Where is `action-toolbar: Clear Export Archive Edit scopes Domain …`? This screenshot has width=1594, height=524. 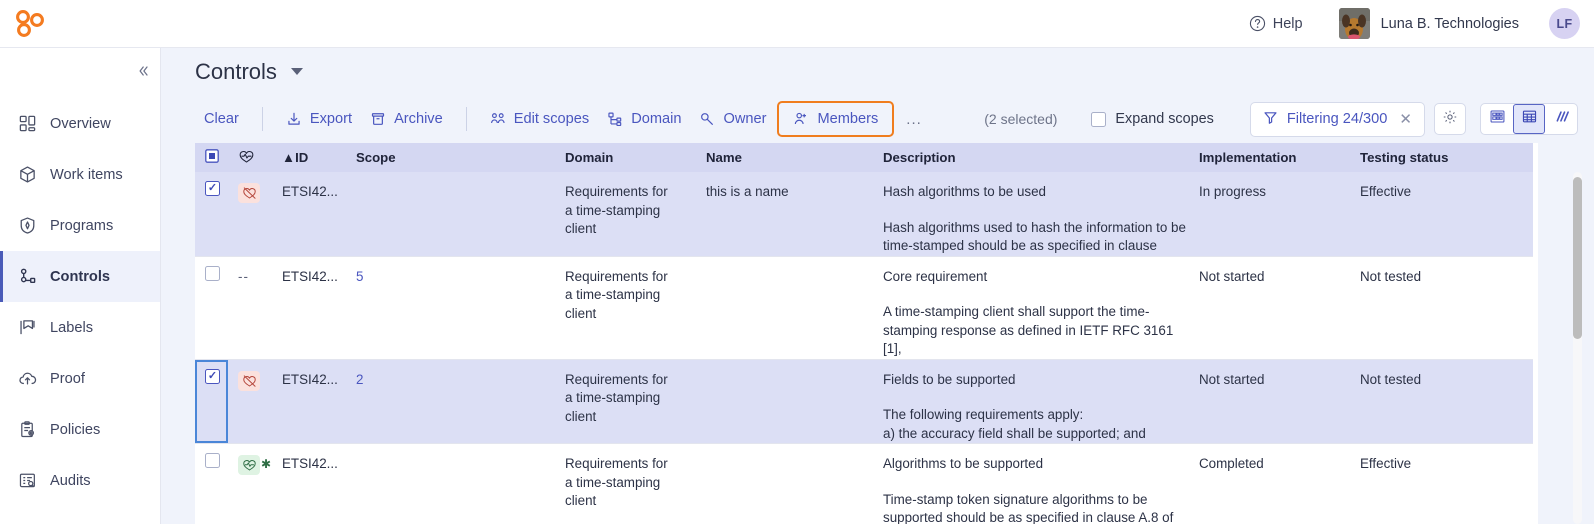
action-toolbar: Clear Export Archive Edit scopes Domain … is located at coordinates (877, 119).